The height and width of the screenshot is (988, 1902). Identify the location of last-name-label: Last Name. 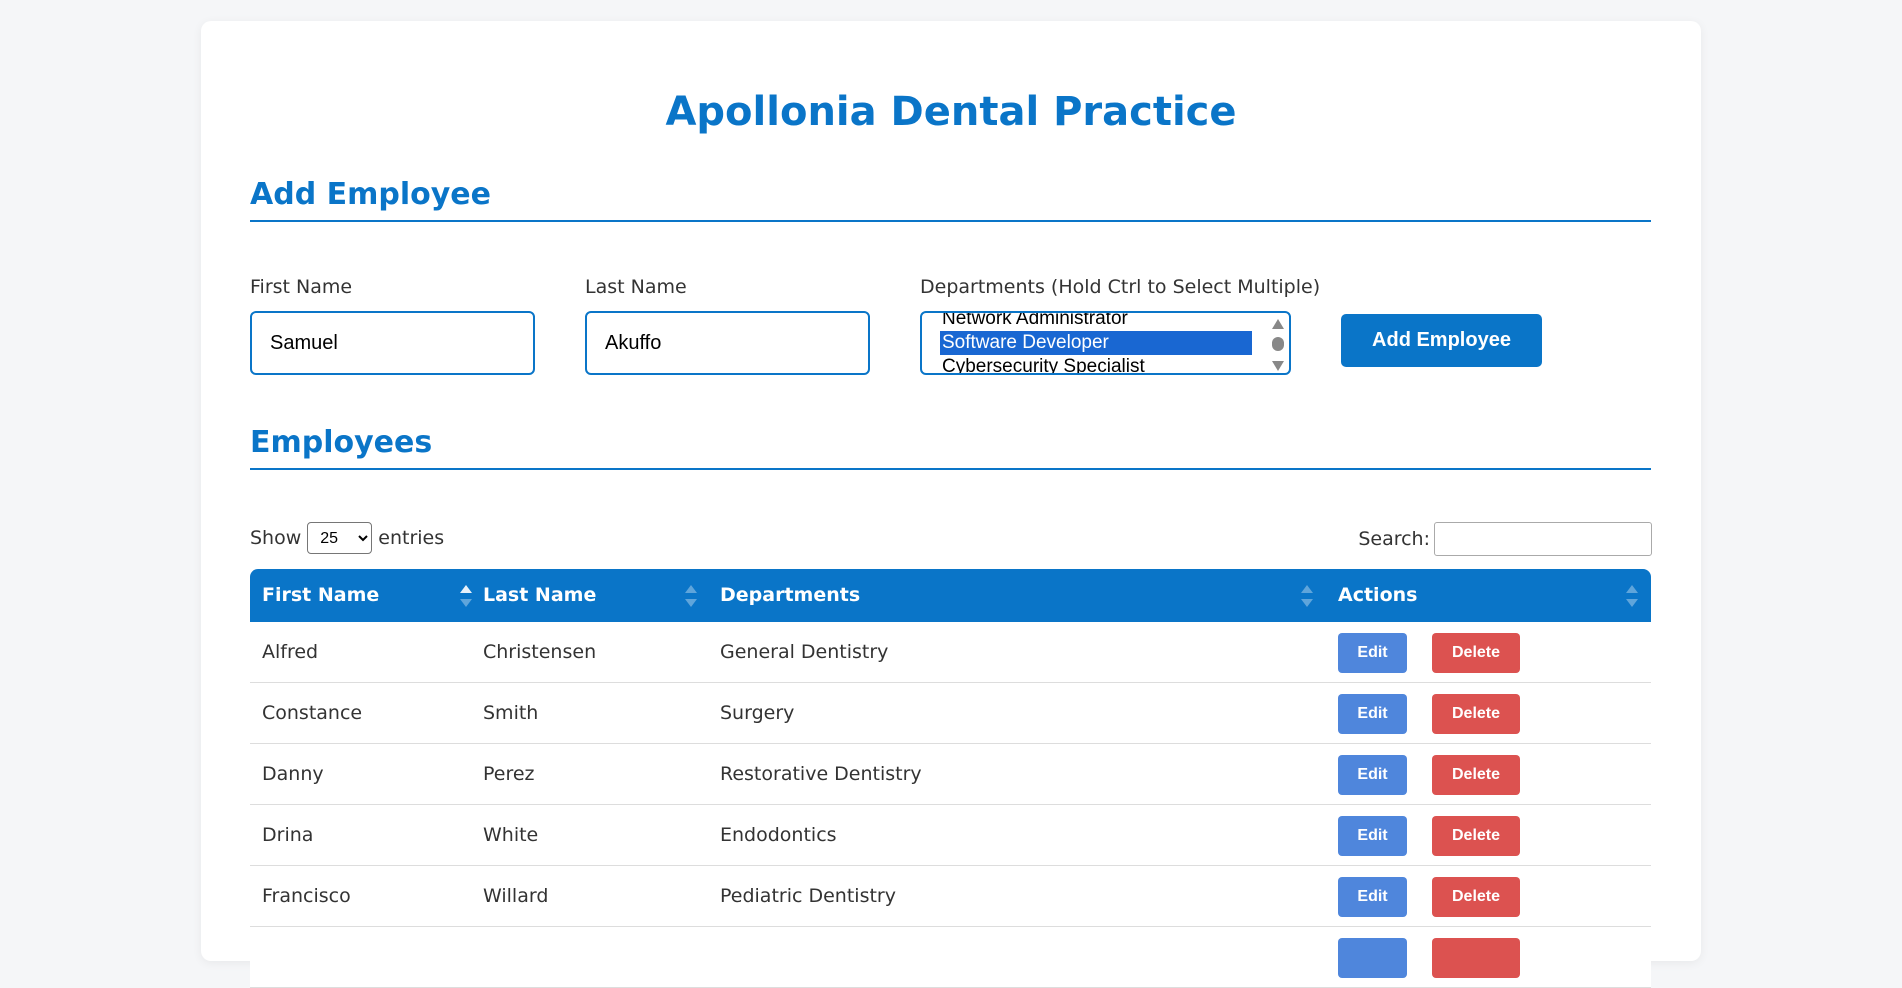
(636, 287).